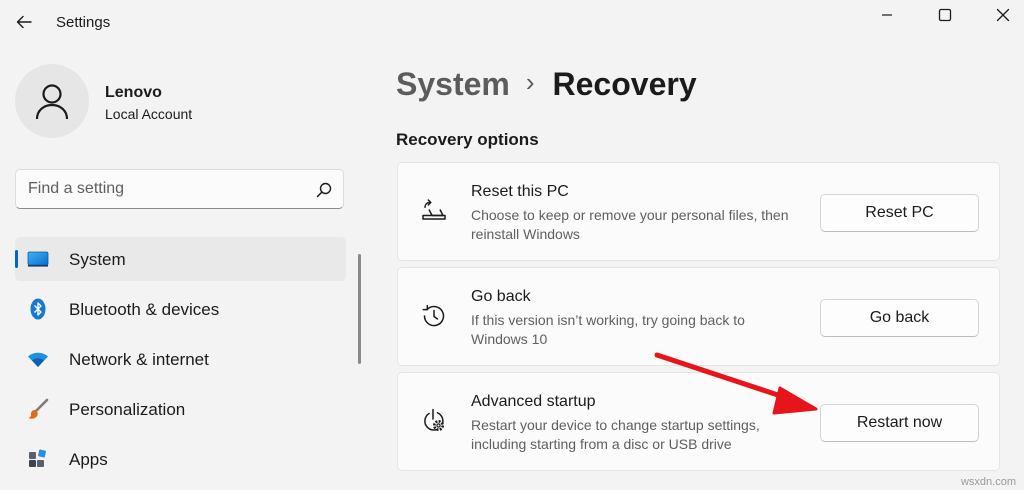 Image resolution: width=1024 pixels, height=490 pixels. What do you see at coordinates (520, 191) in the screenshot?
I see `card-title: Reset this PC` at bounding box center [520, 191].